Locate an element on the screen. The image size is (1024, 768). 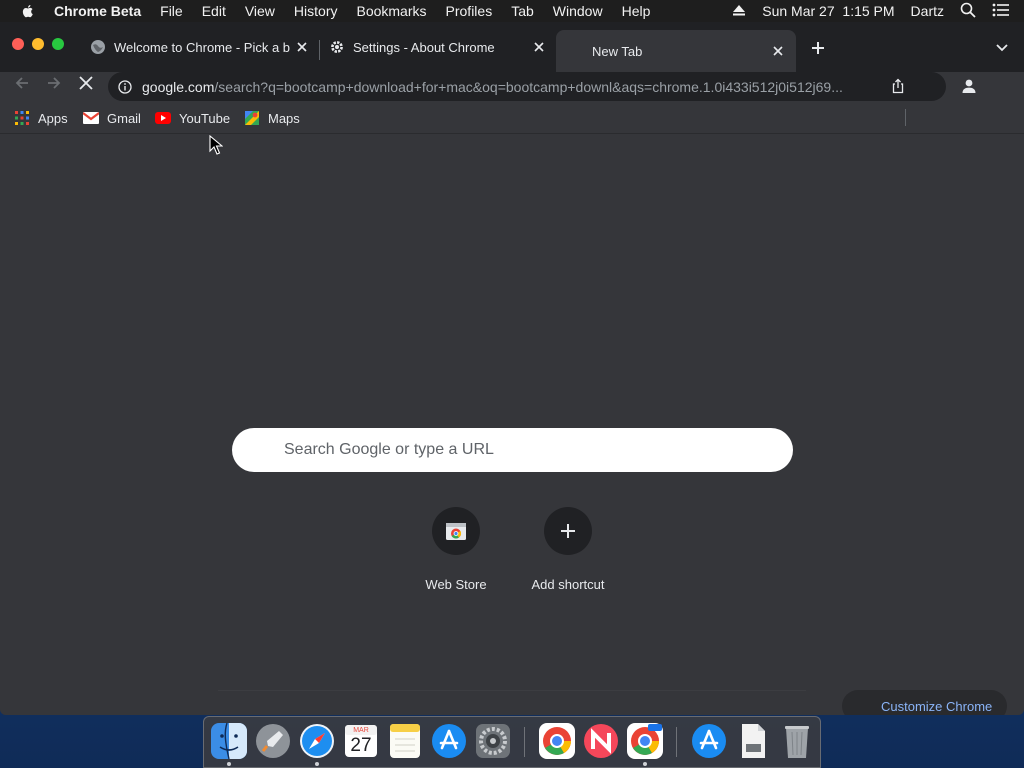
ntp-footer-divider is located at coordinates (512, 690).